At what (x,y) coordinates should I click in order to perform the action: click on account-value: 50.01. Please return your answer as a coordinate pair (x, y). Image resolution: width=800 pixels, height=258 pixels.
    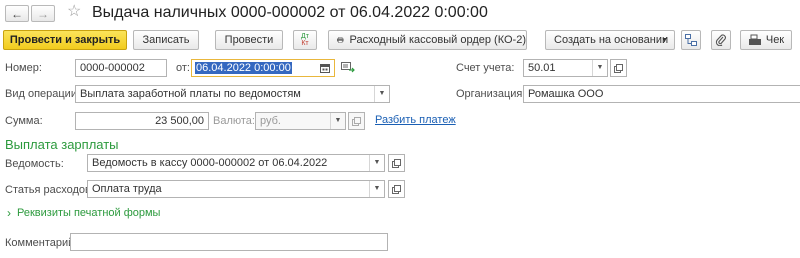
    Looking at the image, I should click on (542, 68).